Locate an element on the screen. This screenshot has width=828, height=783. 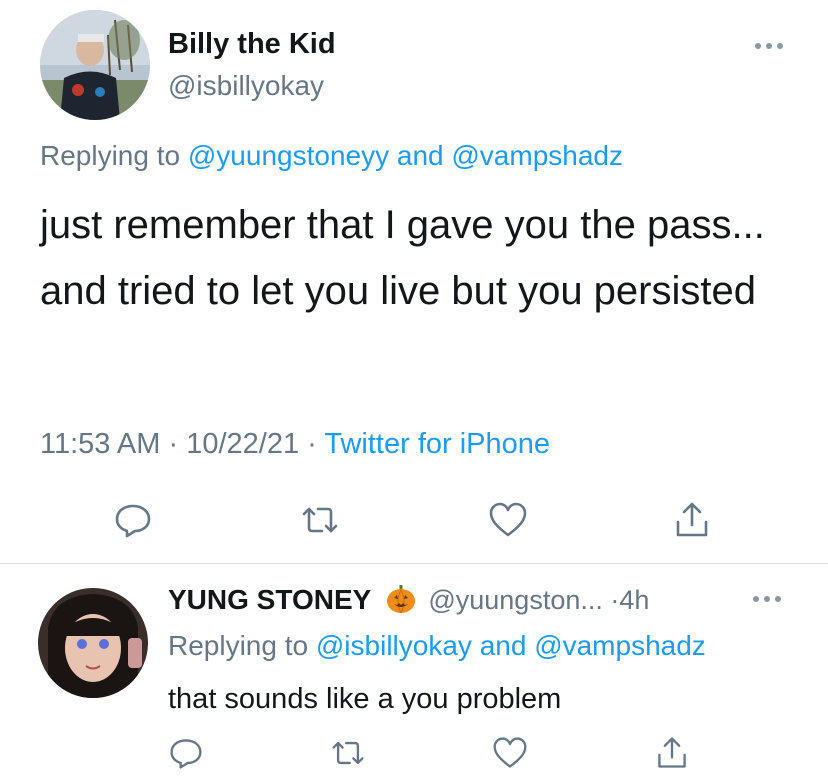
replying-to-line: Replying to @yuungstoneyy and @vampshadz is located at coordinates (331, 156).